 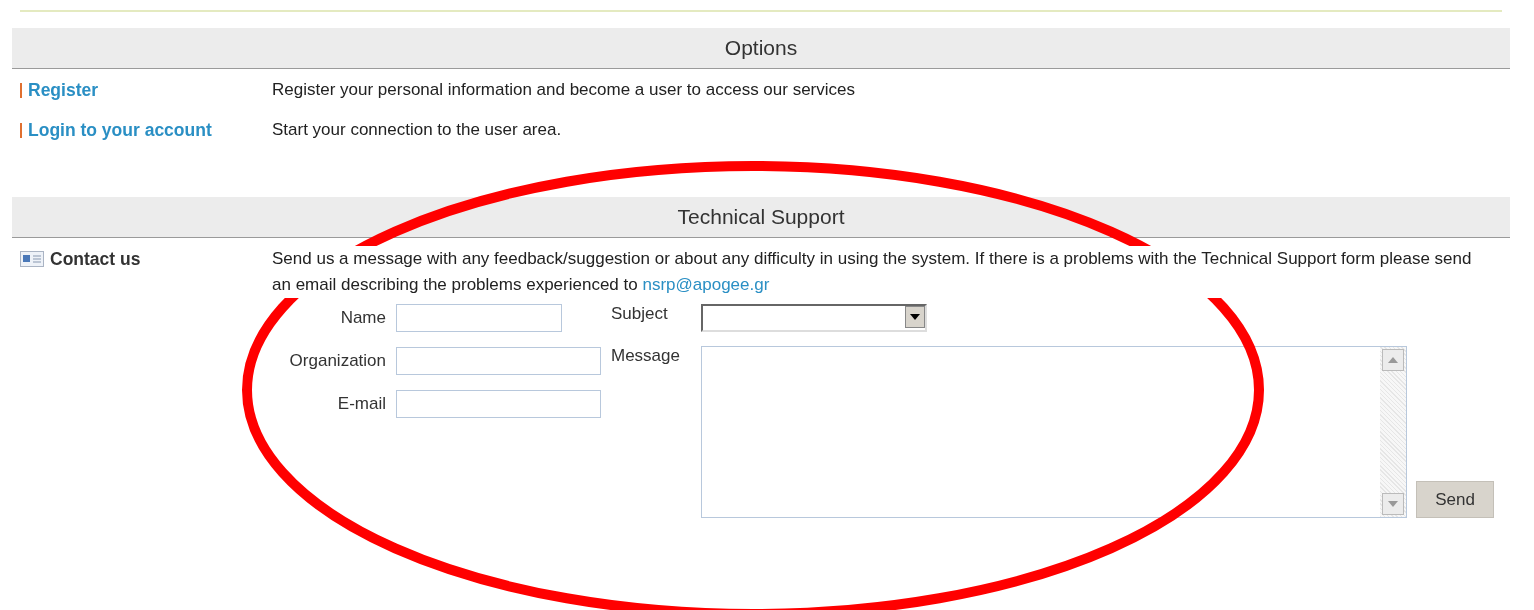 What do you see at coordinates (814, 318) in the screenshot?
I see `subject-select` at bounding box center [814, 318].